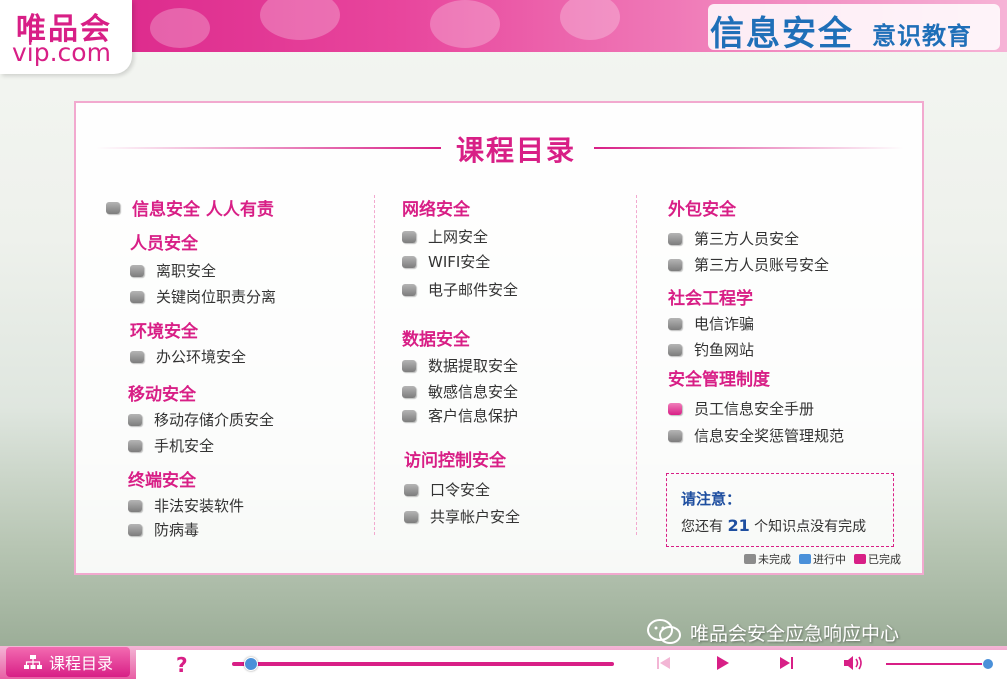  I want to click on course-item-label: 关键岗位职责分离, so click(216, 297).